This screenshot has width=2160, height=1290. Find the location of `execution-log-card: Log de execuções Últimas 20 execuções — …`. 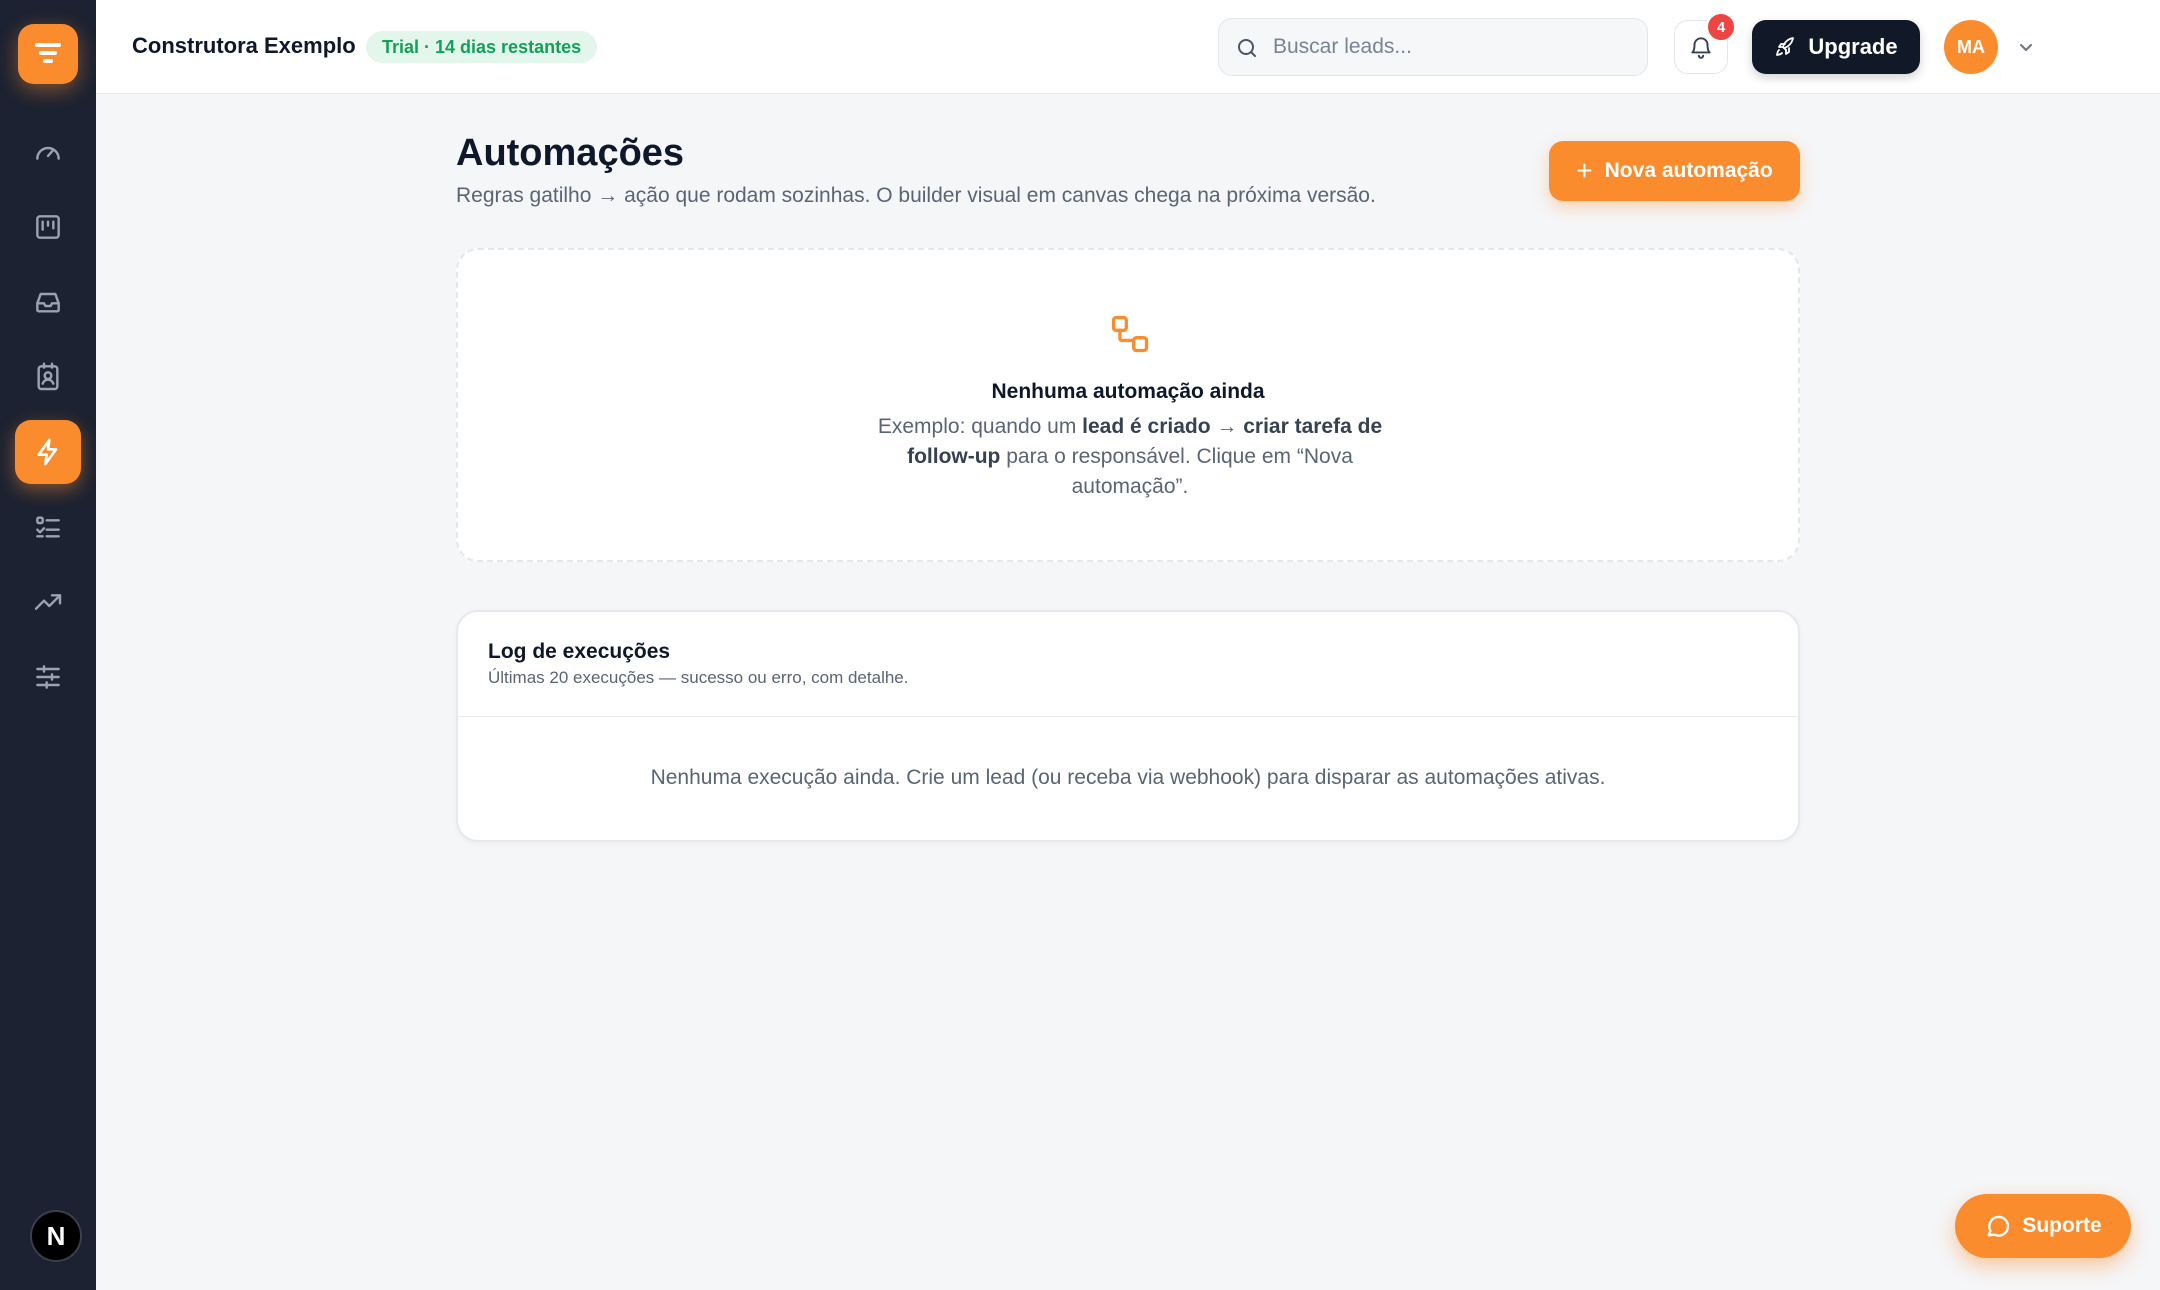

execution-log-card: Log de execuções Últimas 20 execuções — … is located at coordinates (1128, 726).